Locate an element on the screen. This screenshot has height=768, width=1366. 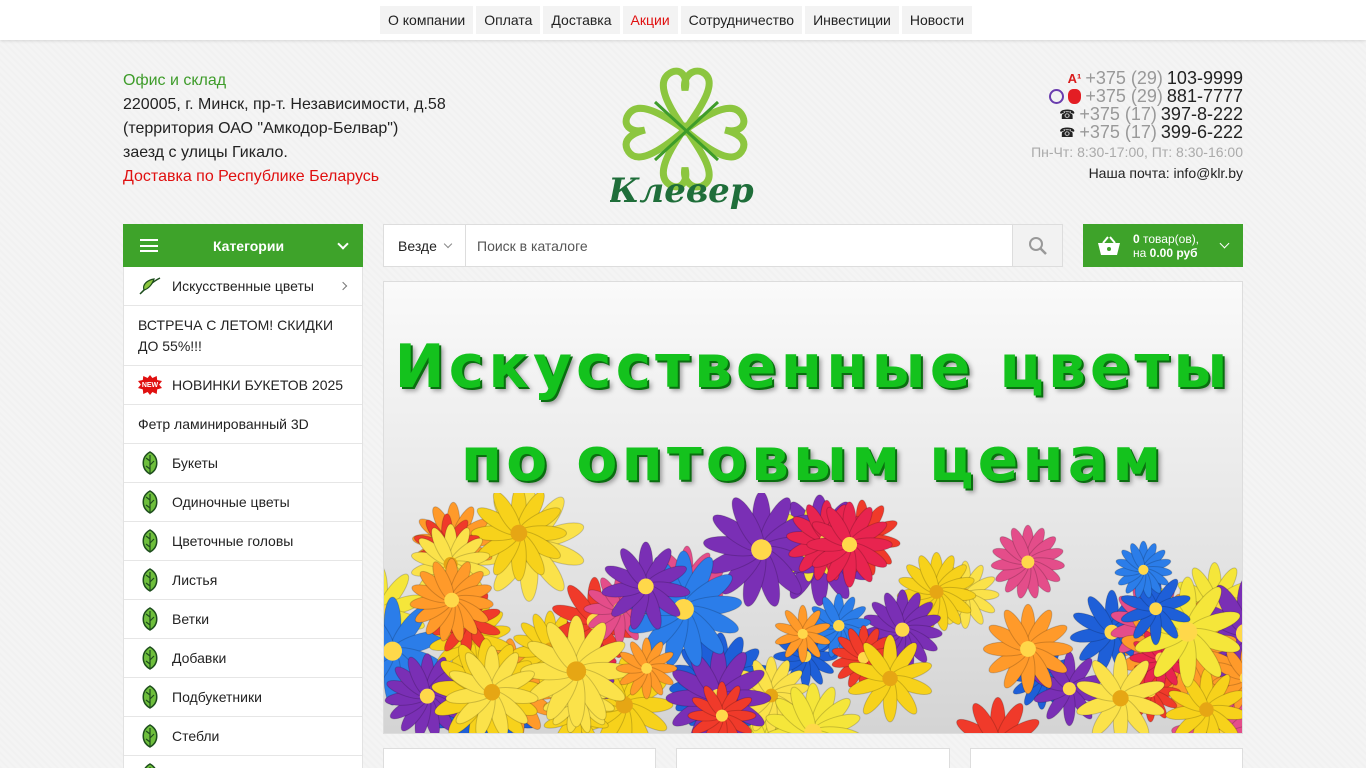
category-label: Подбукетники is located at coordinates (217, 697).